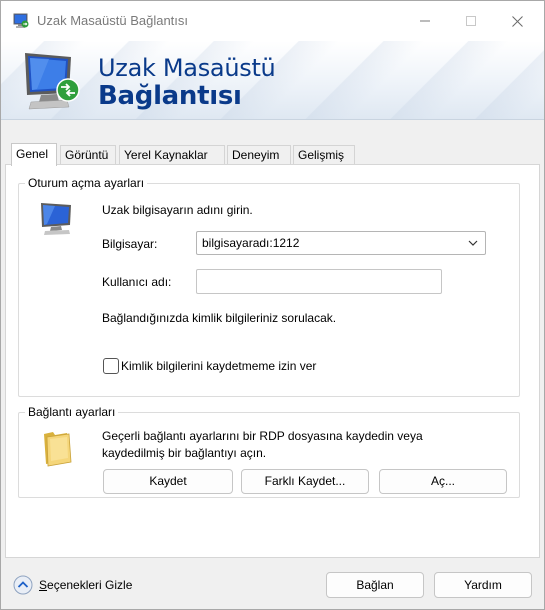 The width and height of the screenshot is (545, 610). Describe the element at coordinates (137, 282) in the screenshot. I see `username-label: Kullanıcı adı:` at that location.